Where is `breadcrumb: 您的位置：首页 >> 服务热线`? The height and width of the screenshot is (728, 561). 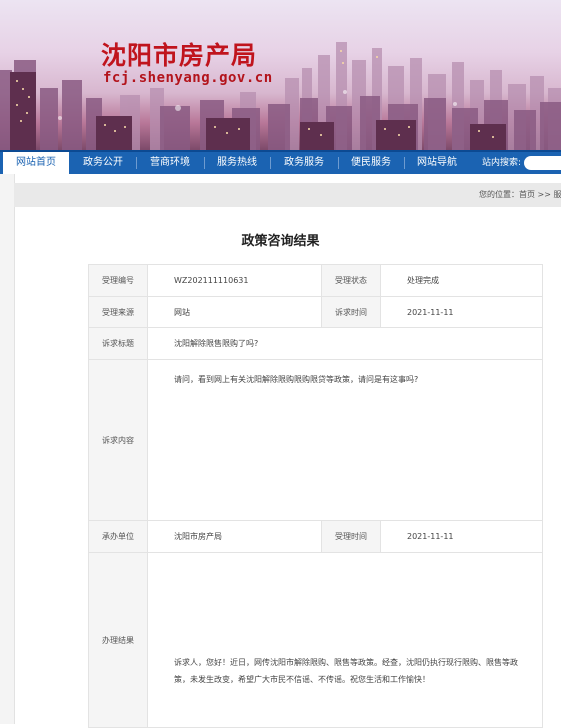
breadcrumb: 您的位置：首页 >> 服务热线 is located at coordinates (520, 195).